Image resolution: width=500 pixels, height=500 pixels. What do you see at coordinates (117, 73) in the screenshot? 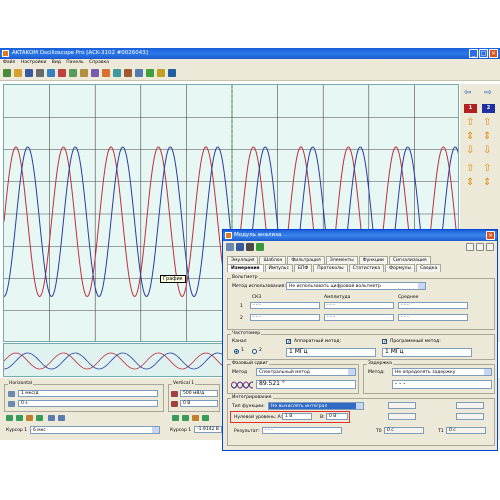
I see `analysis-icon` at bounding box center [117, 73].